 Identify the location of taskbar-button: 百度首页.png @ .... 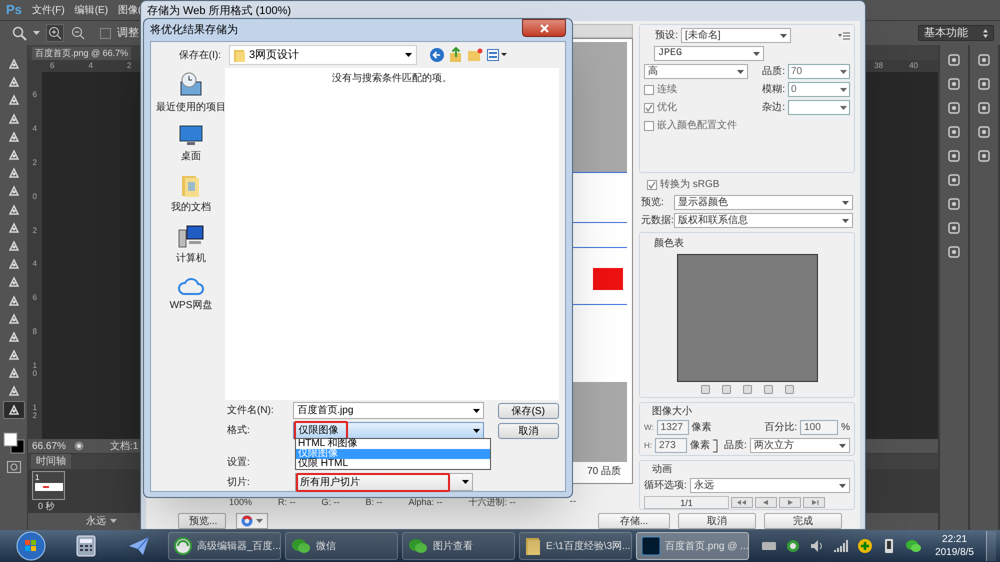
(692, 546).